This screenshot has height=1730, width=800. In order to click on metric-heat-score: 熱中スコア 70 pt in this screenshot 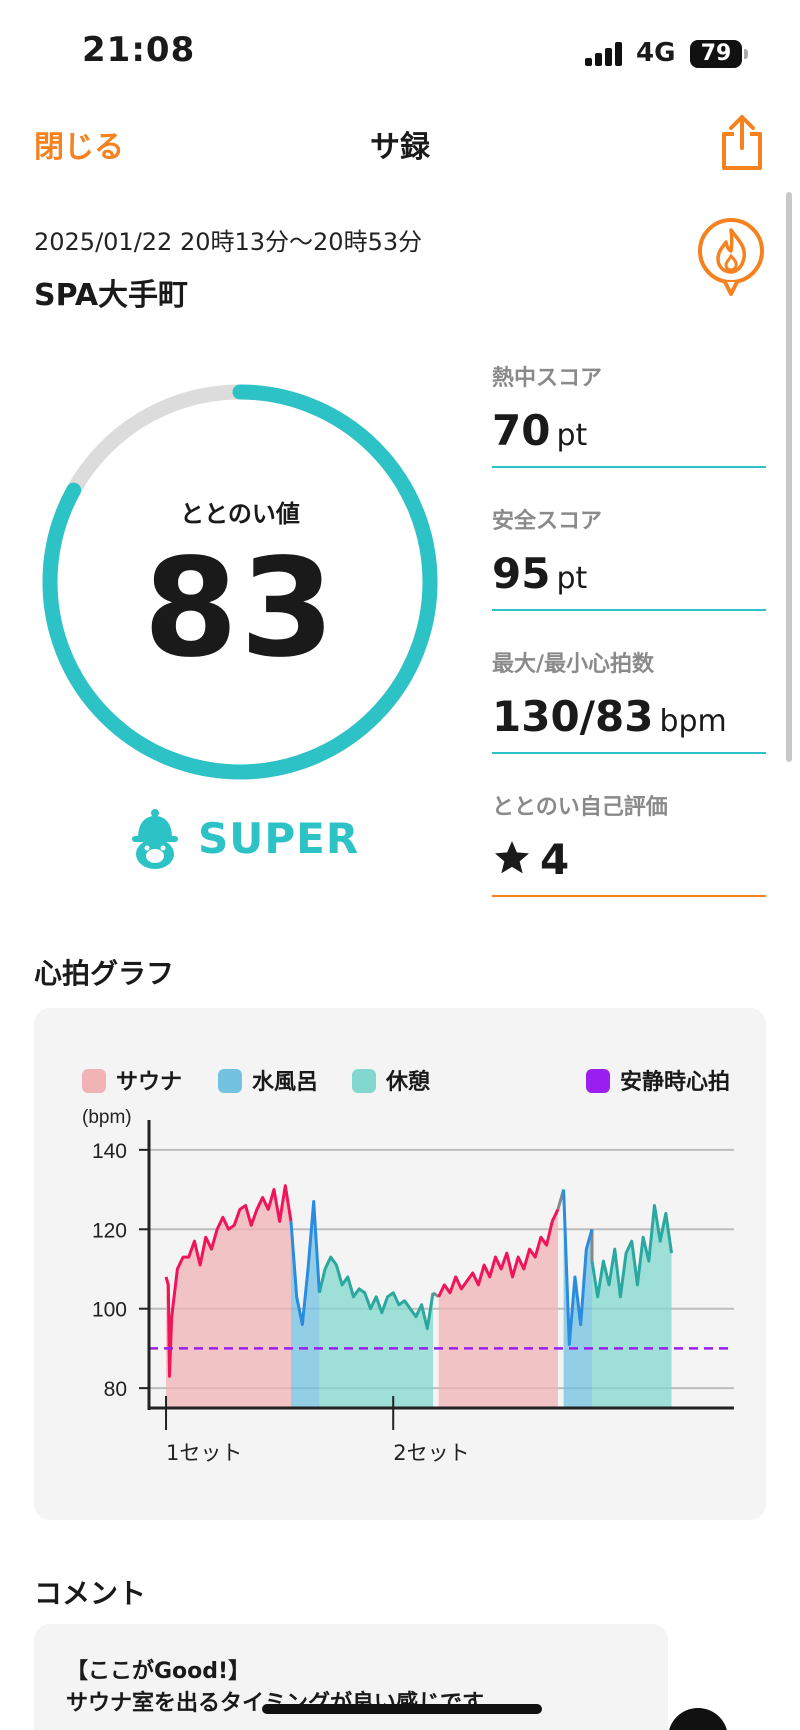, I will do `click(629, 414)`.